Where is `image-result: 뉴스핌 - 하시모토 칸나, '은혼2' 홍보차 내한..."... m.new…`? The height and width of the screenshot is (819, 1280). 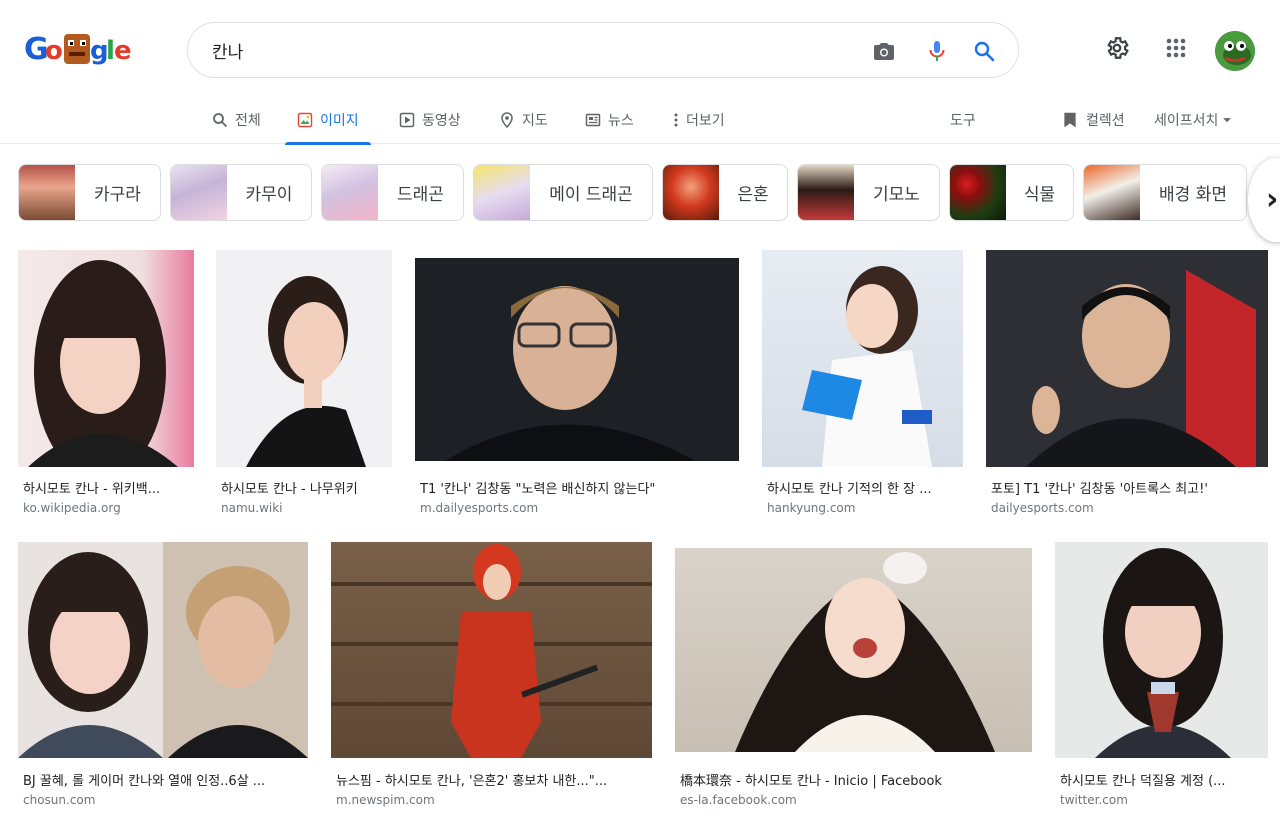 image-result: 뉴스핌 - 하시모토 칸나, '은혼2' 홍보차 내한..."... m.new… is located at coordinates (491, 677).